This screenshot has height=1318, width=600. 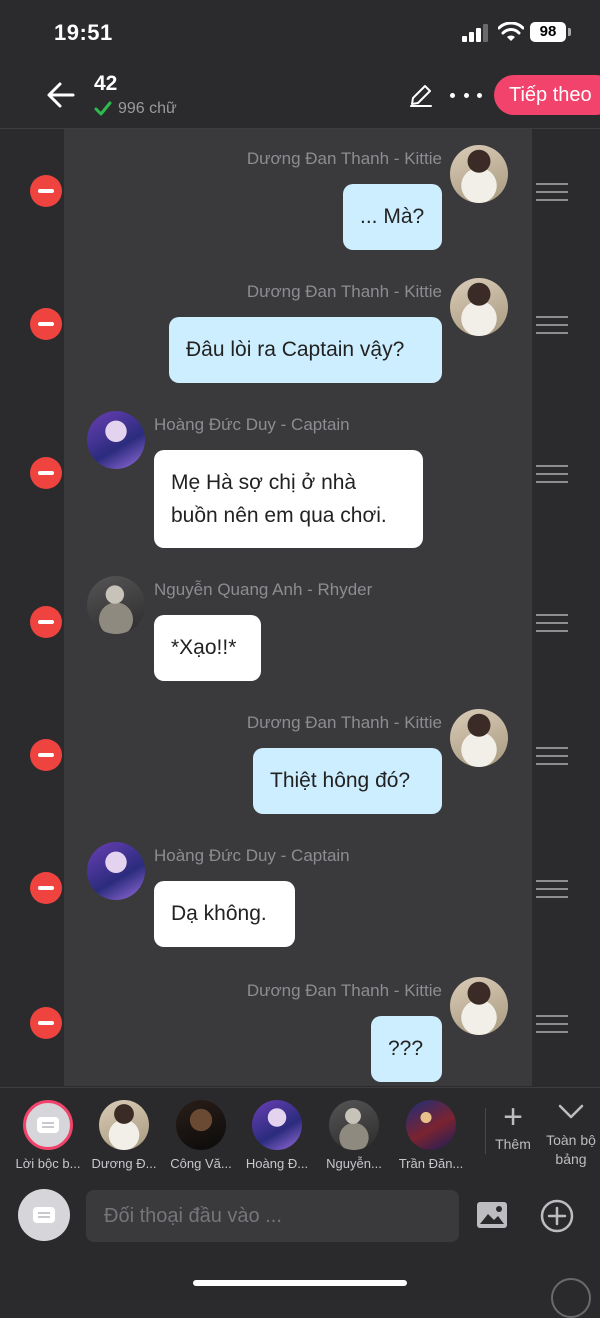 What do you see at coordinates (288, 499) in the screenshot?
I see `message-bubble: Mẹ Hà sợ chị ở nhà buồn nên em qua chơi.` at bounding box center [288, 499].